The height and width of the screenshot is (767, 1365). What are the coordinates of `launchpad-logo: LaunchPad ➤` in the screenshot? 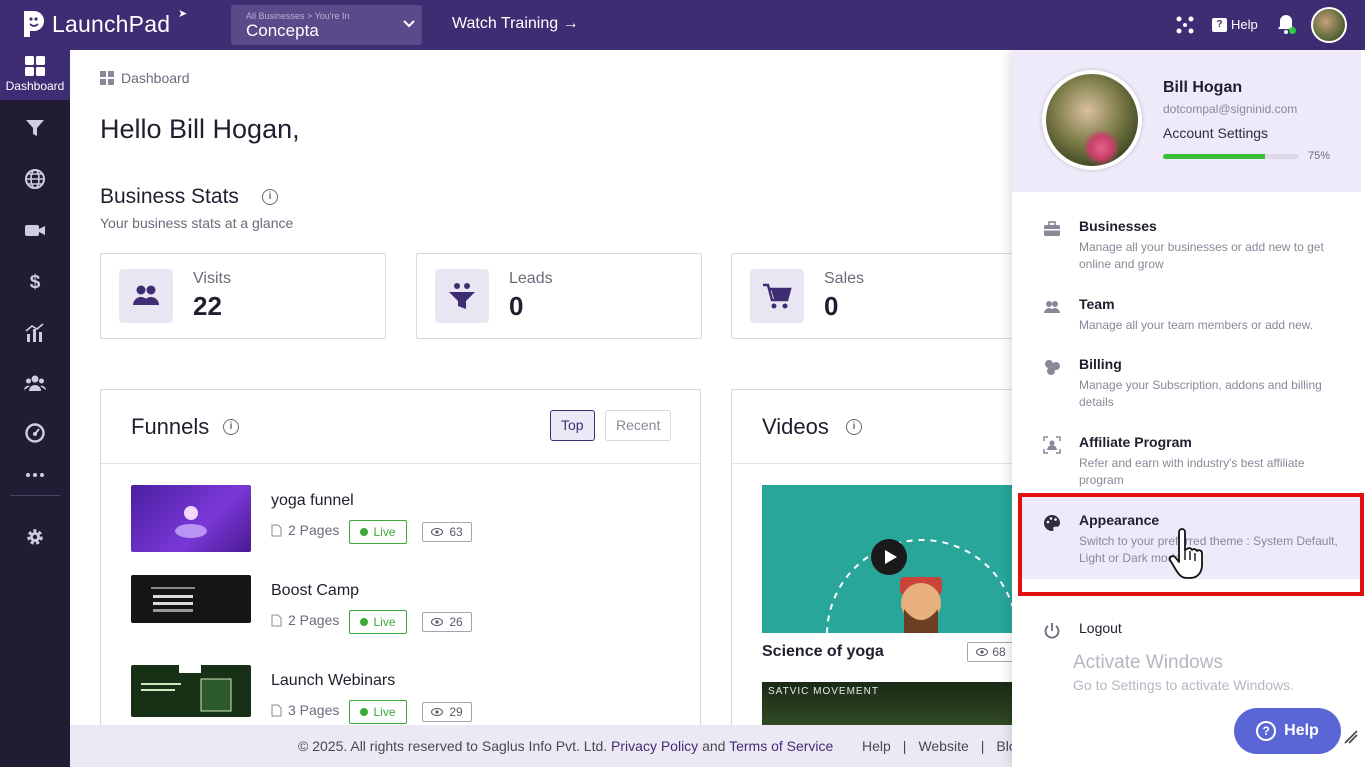 It's located at (104, 23).